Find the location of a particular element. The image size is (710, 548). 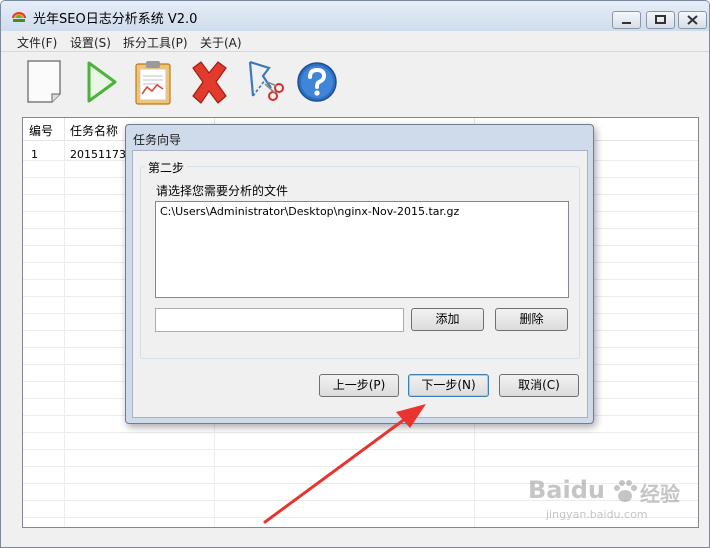

annotation-arrow-icon is located at coordinates (344, 464).